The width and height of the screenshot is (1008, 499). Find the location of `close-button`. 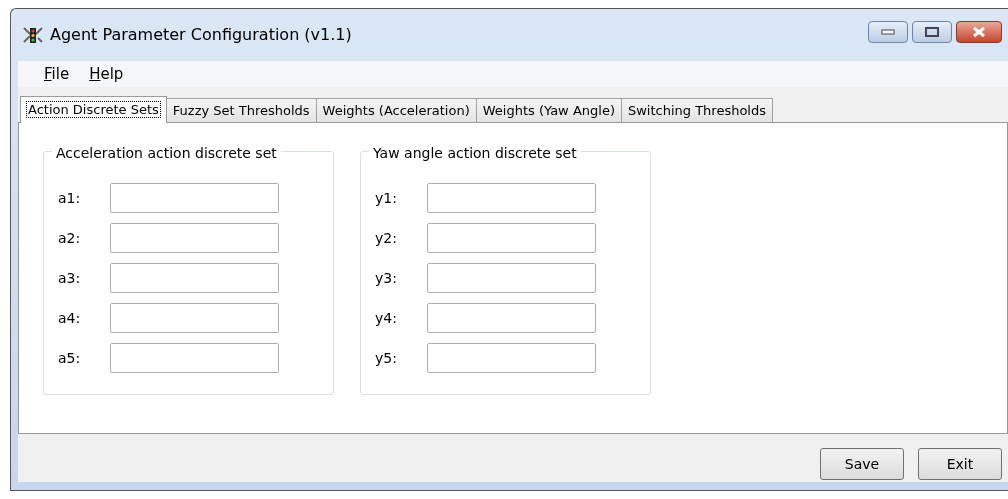

close-button is located at coordinates (979, 32).